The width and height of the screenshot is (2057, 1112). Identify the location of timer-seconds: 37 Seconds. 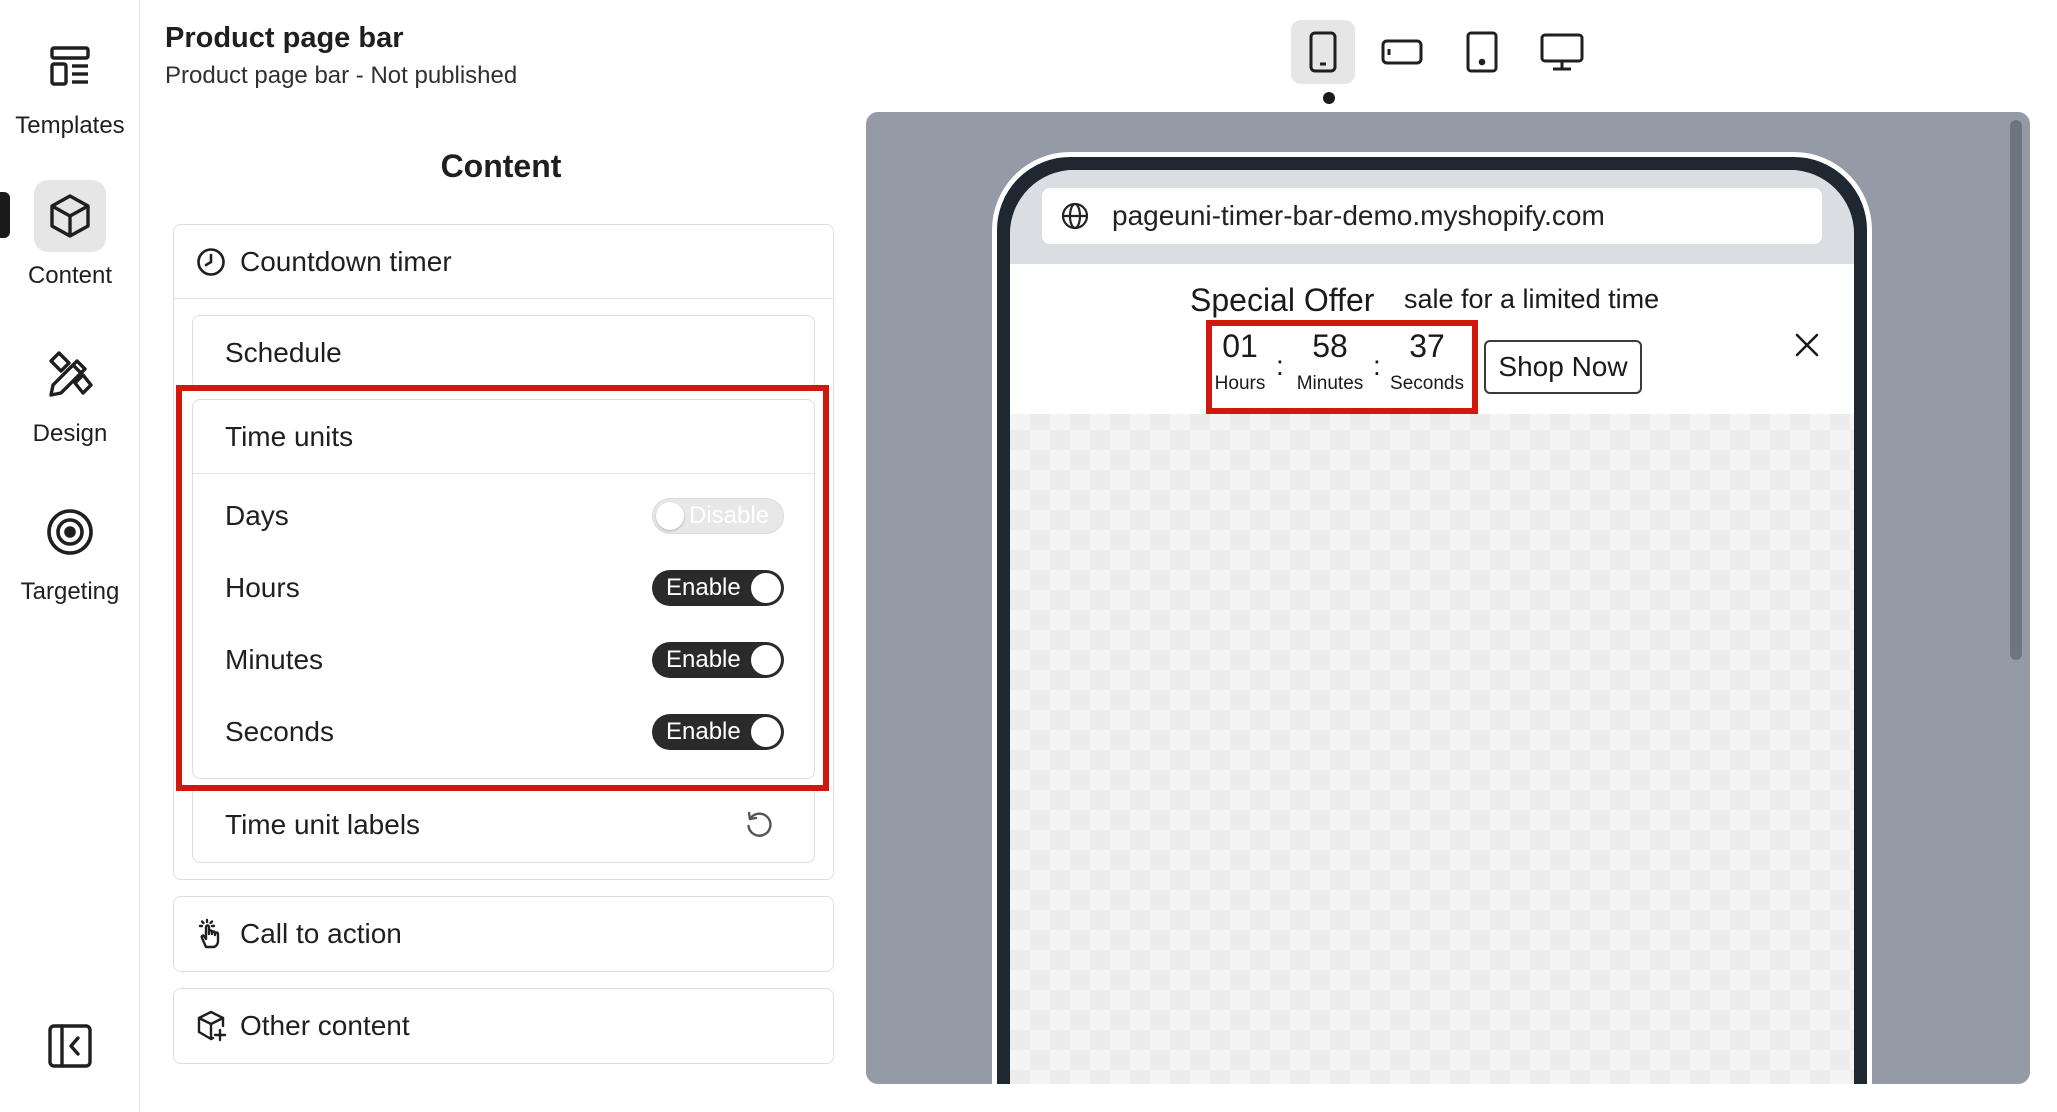
(1427, 361).